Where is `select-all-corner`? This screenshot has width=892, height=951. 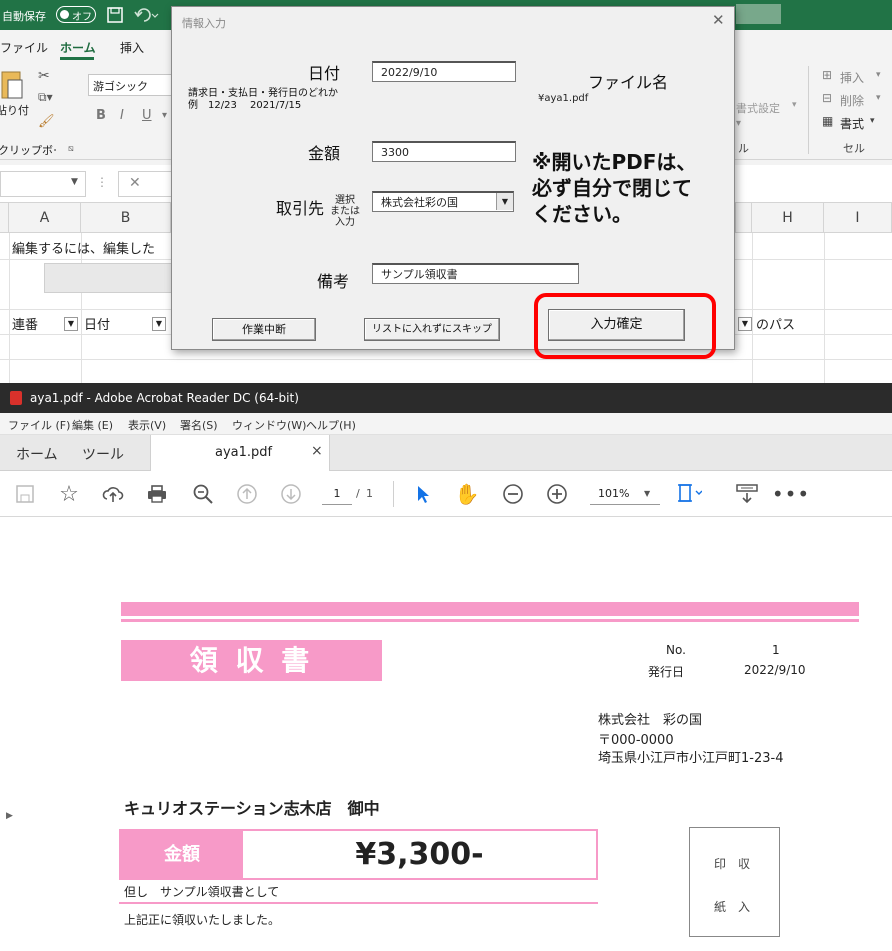
select-all-corner is located at coordinates (4, 218).